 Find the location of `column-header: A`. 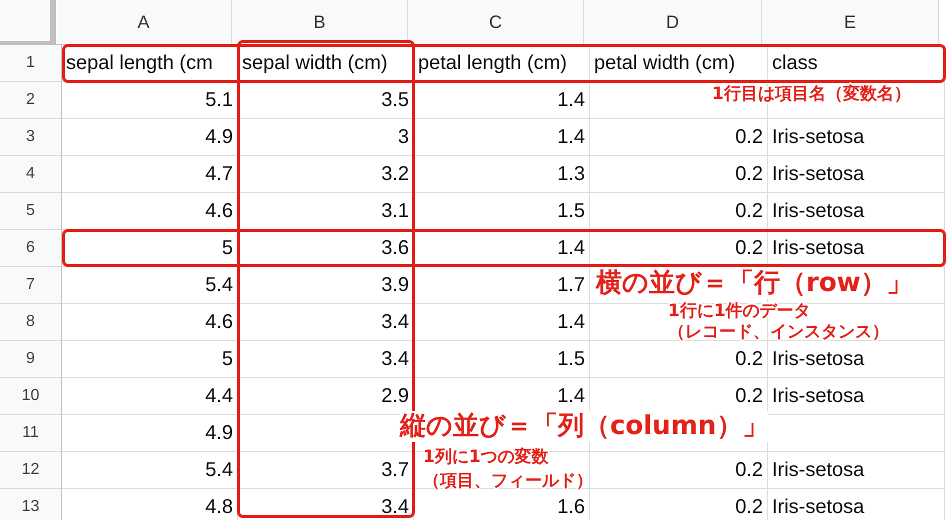

column-header: A is located at coordinates (144, 22).